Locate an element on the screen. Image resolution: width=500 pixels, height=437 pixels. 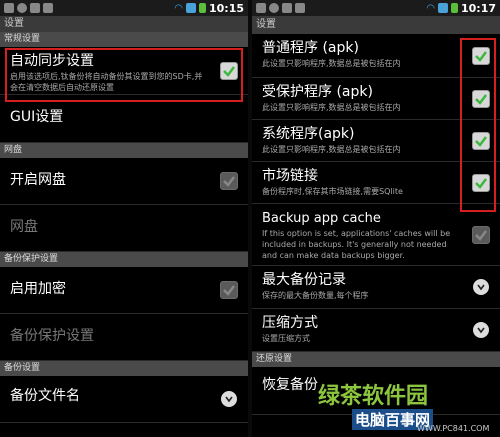
max-backups-setting: 最大备份记录 保存的最大备份数量,每个程序 is located at coordinates (376, 287).